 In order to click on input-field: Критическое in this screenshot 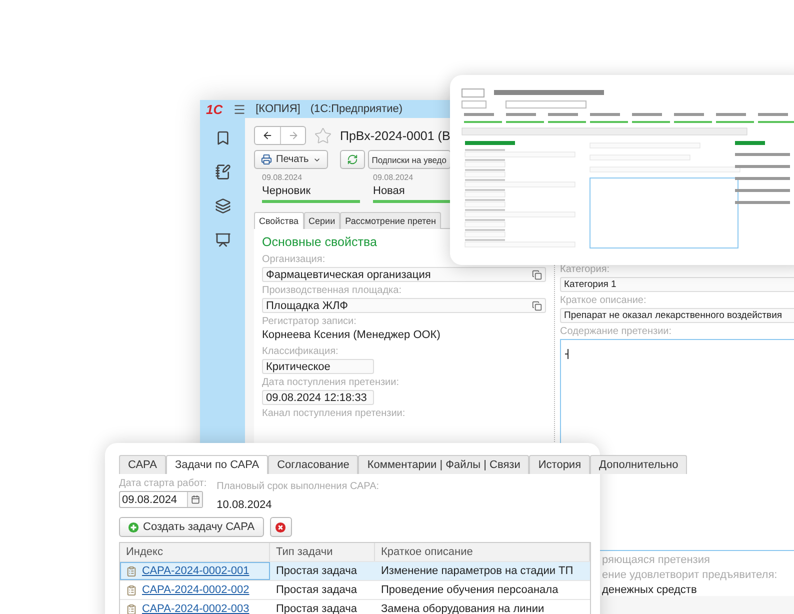, I will do `click(318, 366)`.